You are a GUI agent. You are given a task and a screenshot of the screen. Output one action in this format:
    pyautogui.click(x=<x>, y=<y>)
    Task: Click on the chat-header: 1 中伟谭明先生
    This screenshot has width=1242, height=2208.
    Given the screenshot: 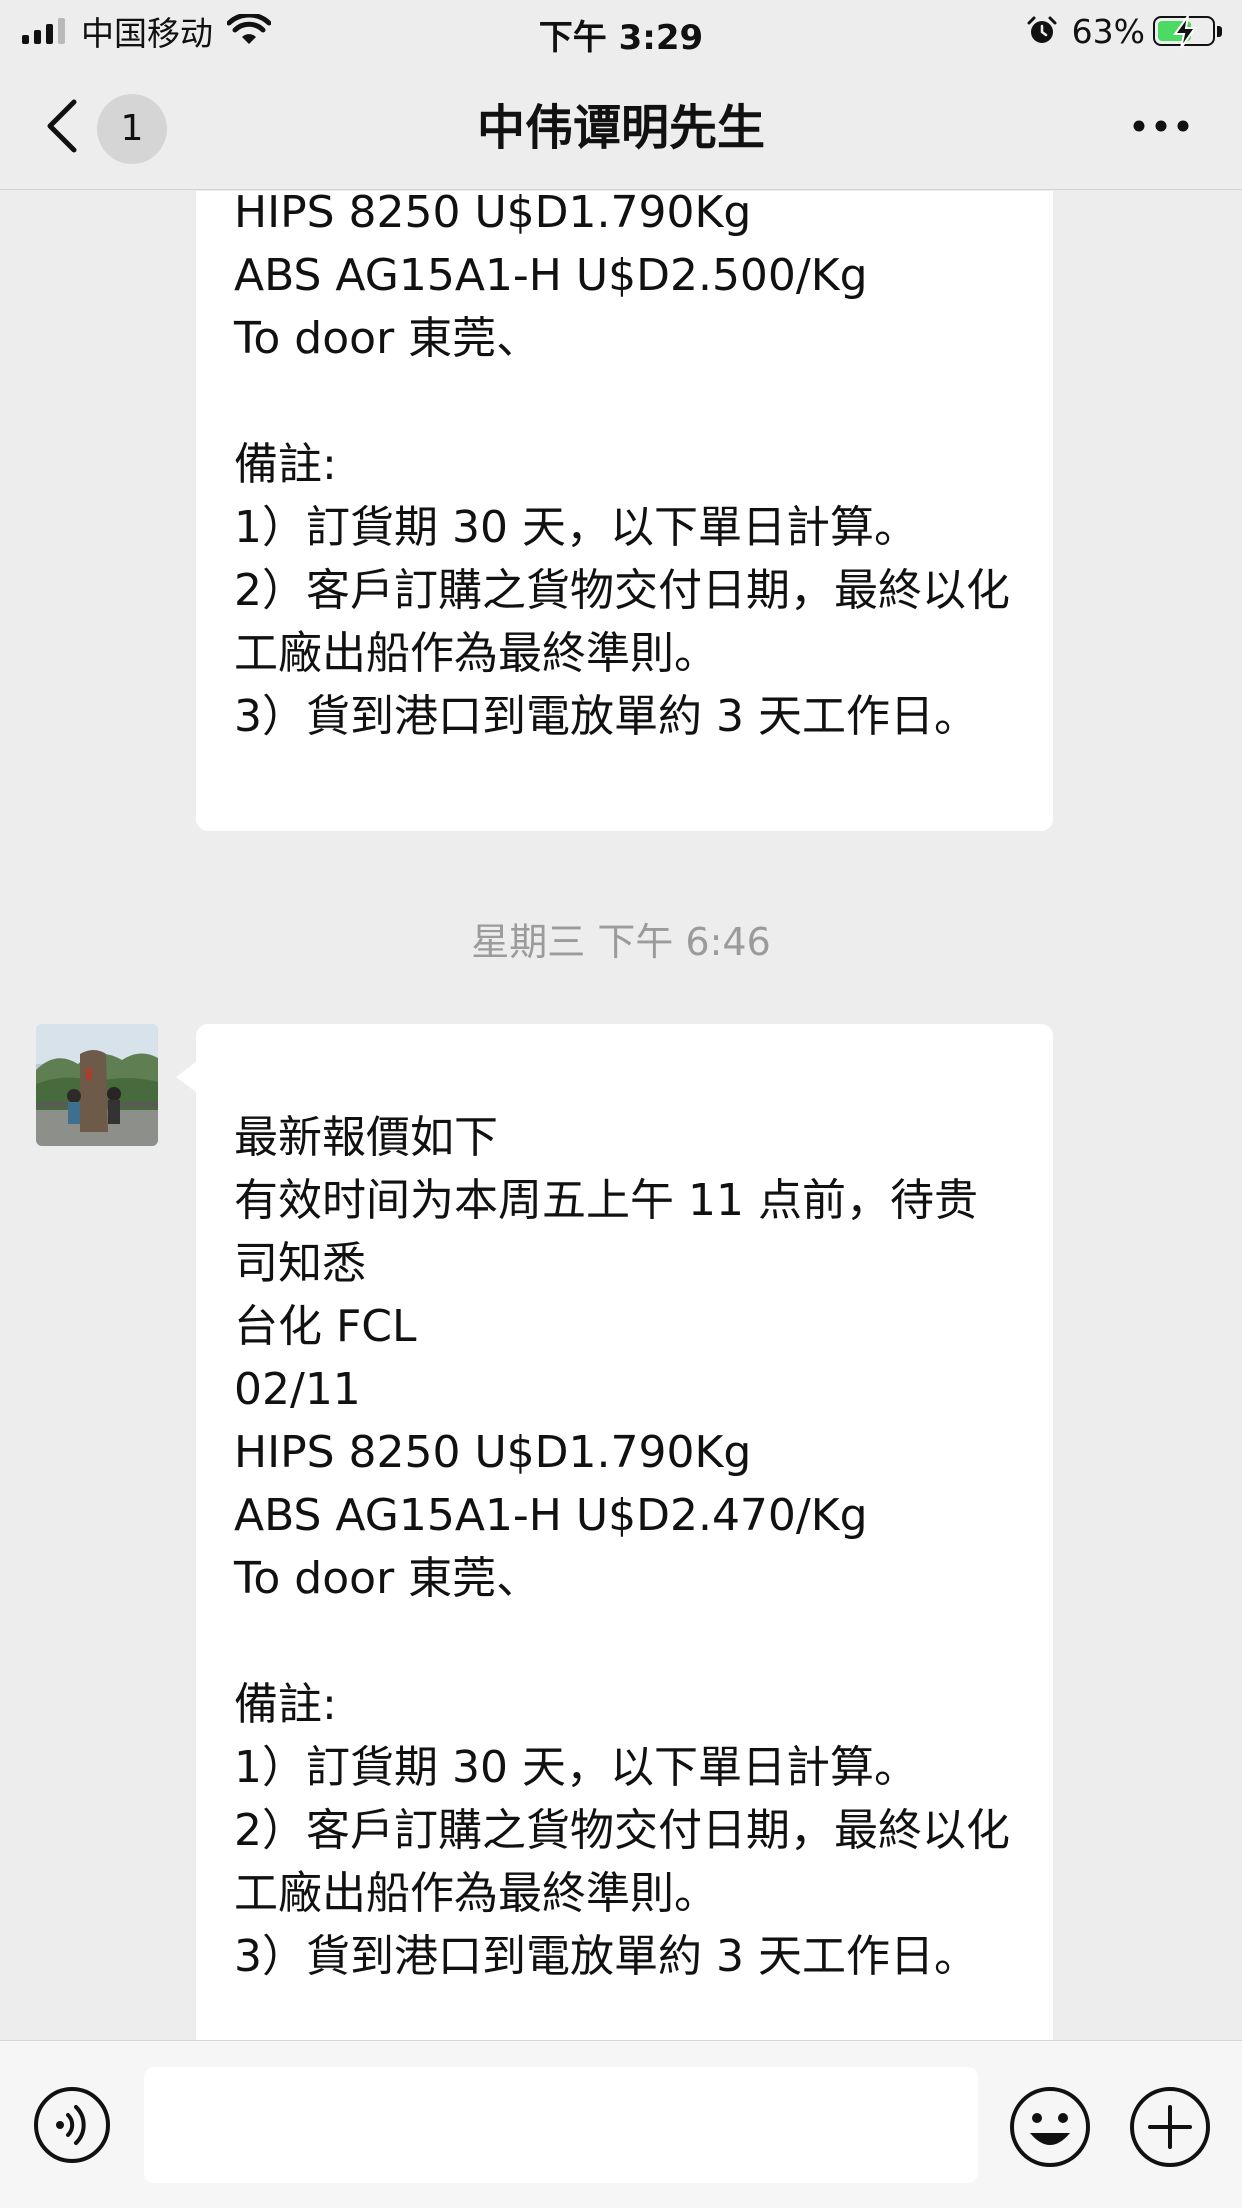 What is the action you would take?
    pyautogui.click(x=621, y=126)
    